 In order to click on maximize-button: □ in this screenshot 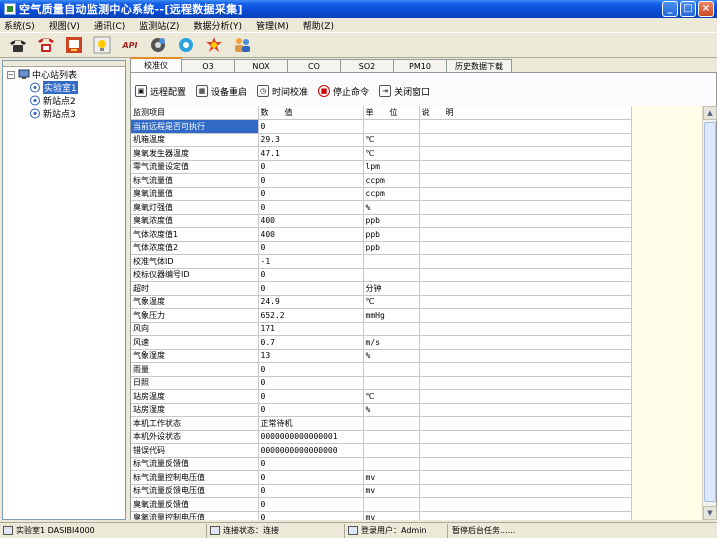, I will do `click(688, 9)`.